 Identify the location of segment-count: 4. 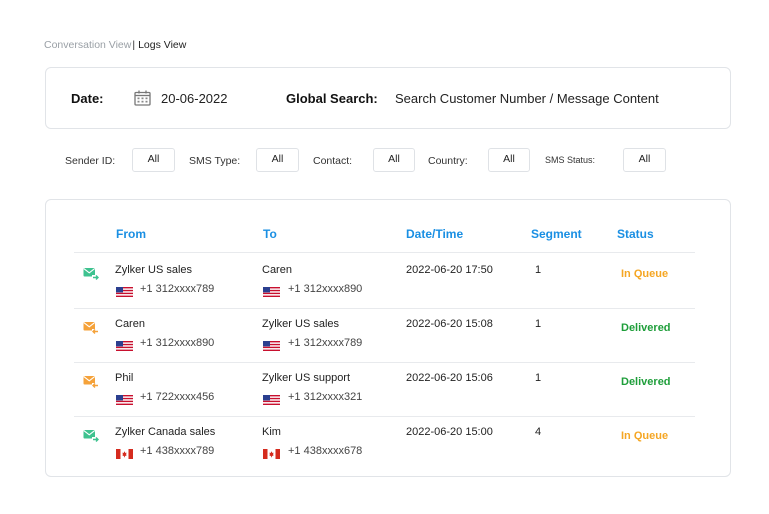
(538, 432).